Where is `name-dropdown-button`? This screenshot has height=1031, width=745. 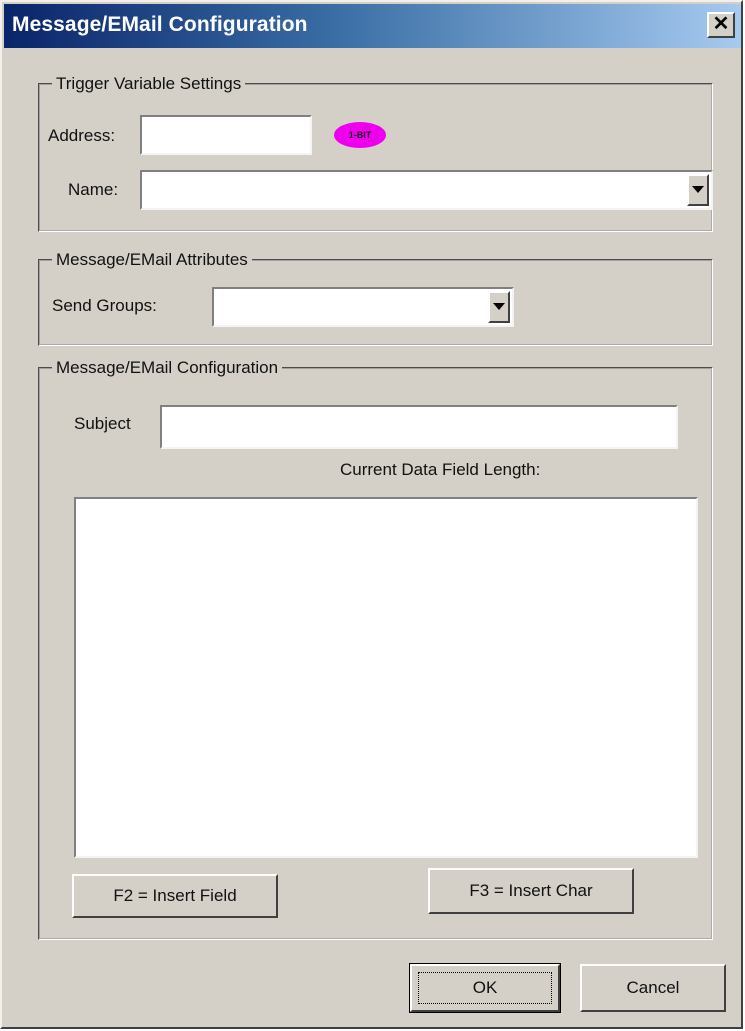 name-dropdown-button is located at coordinates (698, 190).